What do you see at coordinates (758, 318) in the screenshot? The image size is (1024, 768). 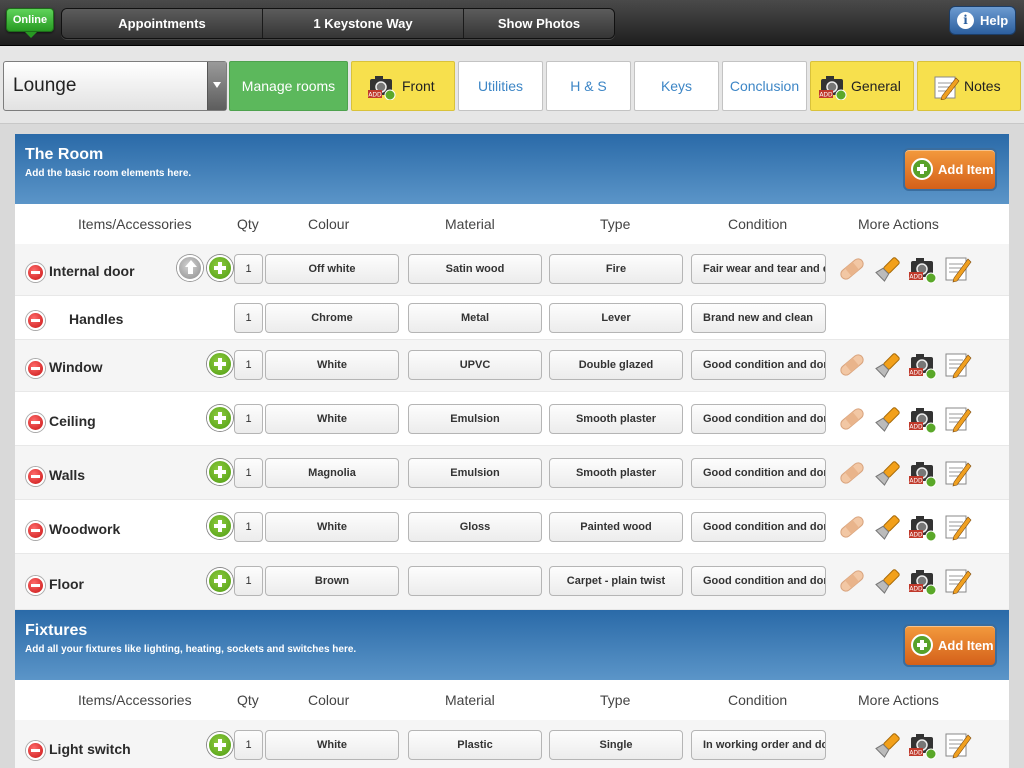 I see `condition-field: Brand new and clean` at bounding box center [758, 318].